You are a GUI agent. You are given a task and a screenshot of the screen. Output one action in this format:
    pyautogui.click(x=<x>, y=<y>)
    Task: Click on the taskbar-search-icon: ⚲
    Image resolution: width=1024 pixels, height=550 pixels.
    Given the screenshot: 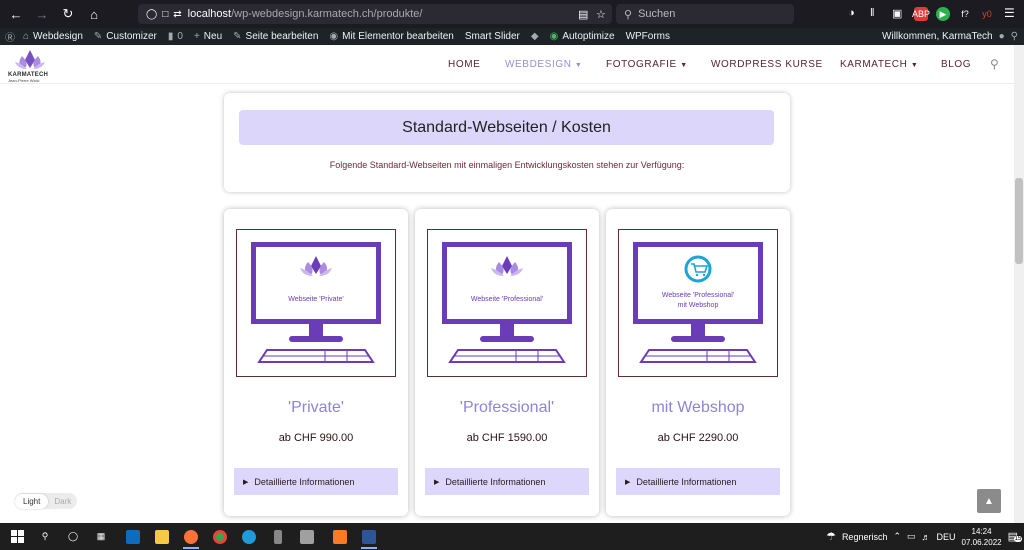 What is the action you would take?
    pyautogui.click(x=45, y=536)
    